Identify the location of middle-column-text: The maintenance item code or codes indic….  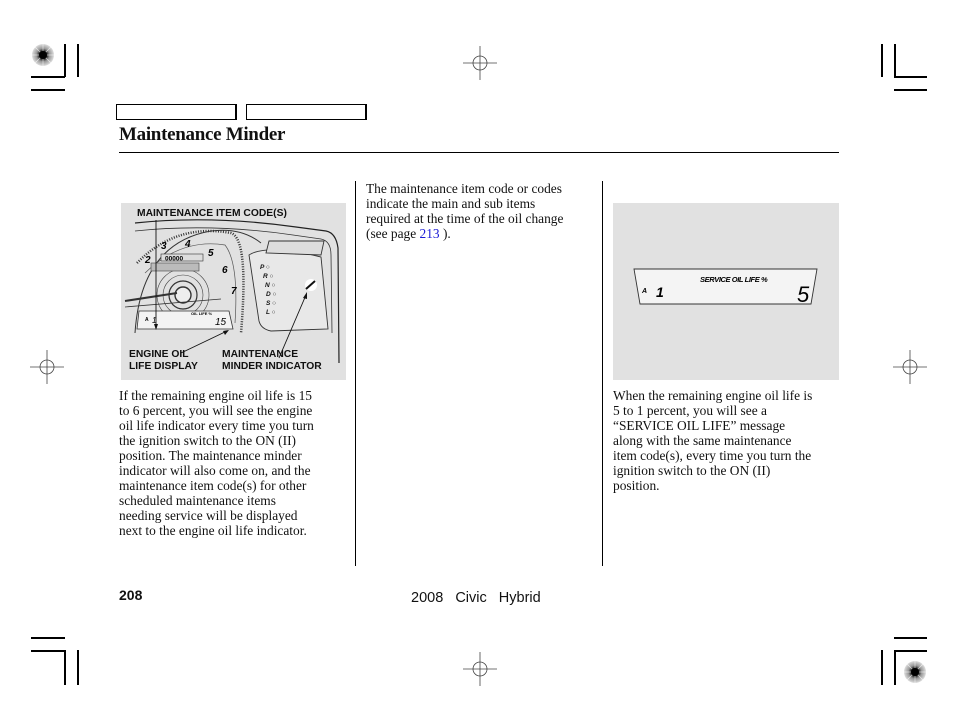
(465, 211).